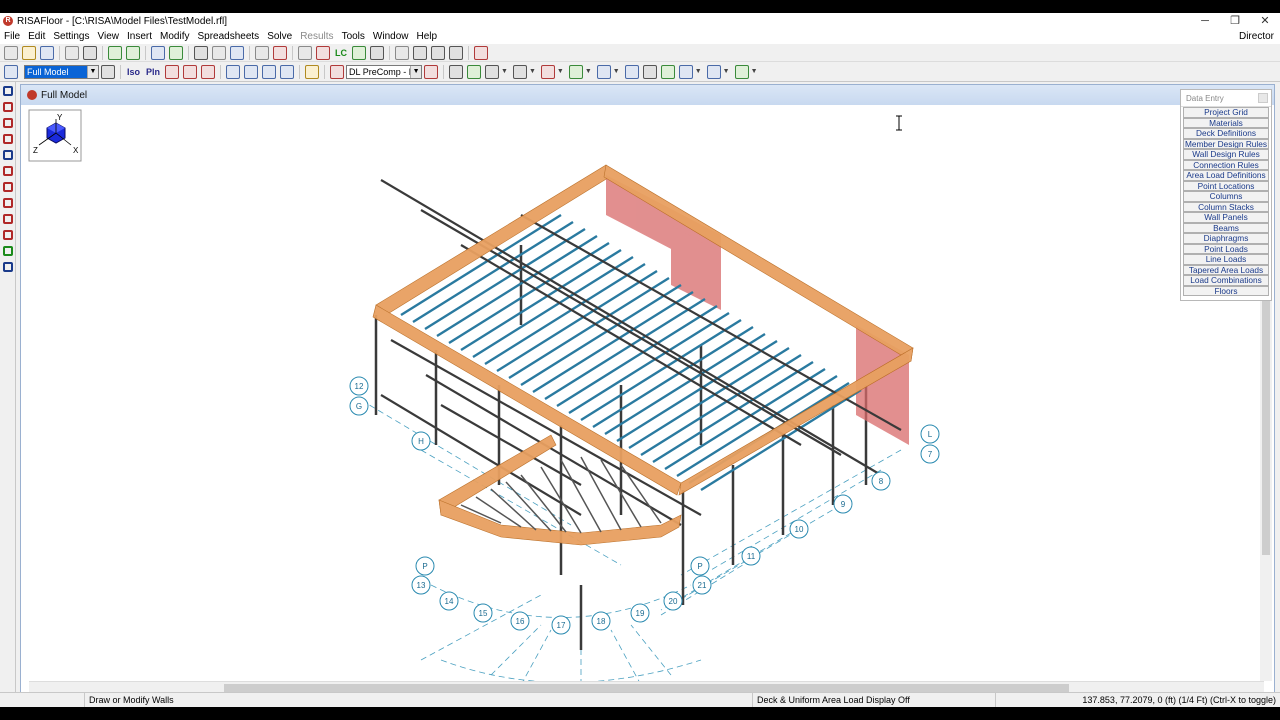 Image resolution: width=1280 pixels, height=720 pixels. Describe the element at coordinates (438, 52) in the screenshot. I see `calculator-icon` at that location.